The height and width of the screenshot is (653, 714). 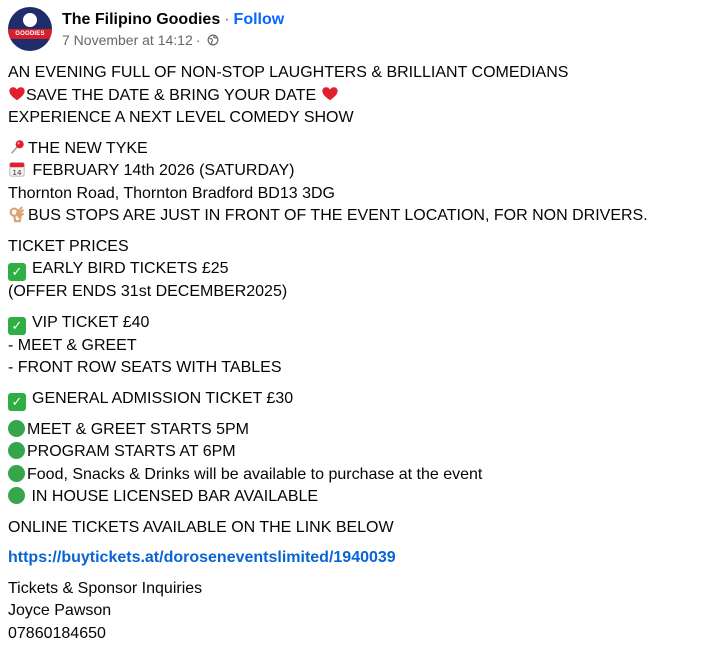 I want to click on vip-perk: - MEET & GREET, so click(x=72, y=345).